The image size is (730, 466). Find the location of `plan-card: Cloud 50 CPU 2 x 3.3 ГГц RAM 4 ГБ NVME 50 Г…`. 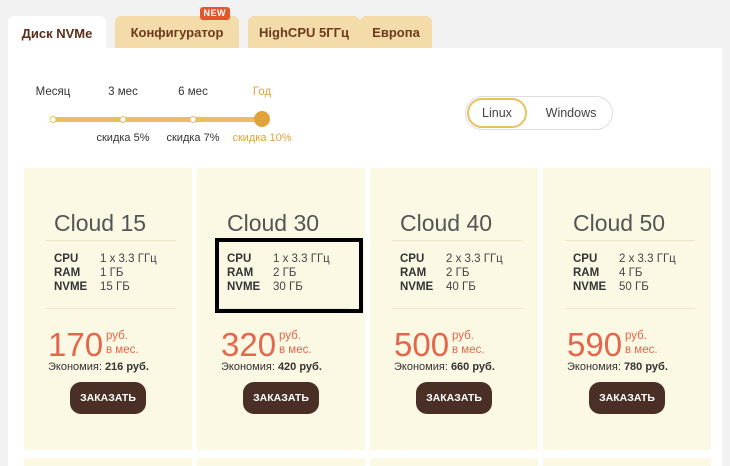

plan-card: Cloud 50 CPU 2 x 3.3 ГГц RAM 4 ГБ NVME 50 Г… is located at coordinates (627, 309).